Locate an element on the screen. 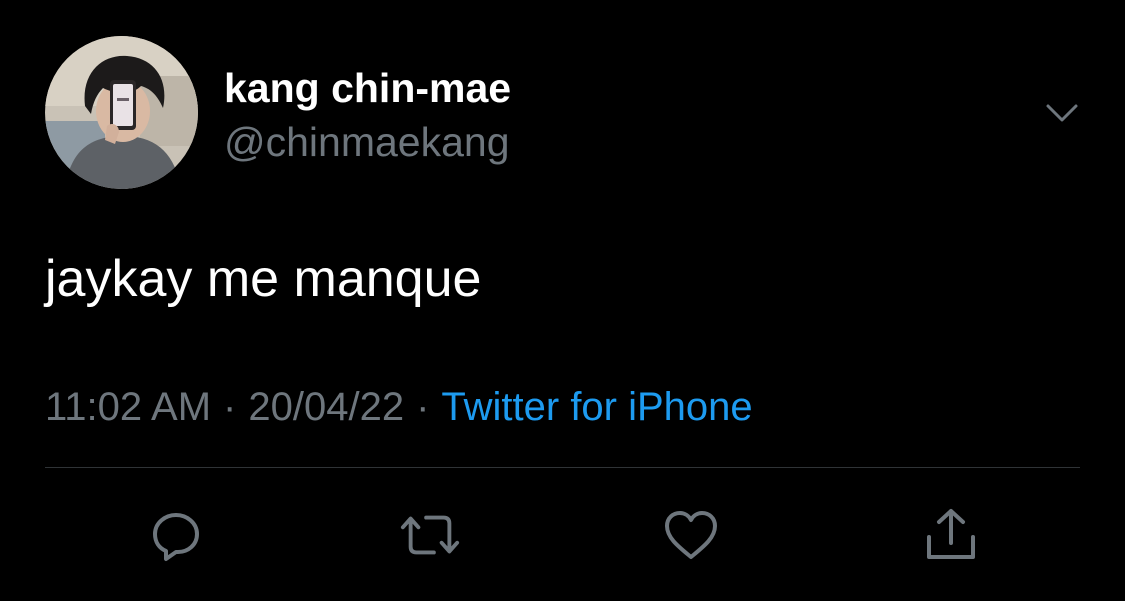 The width and height of the screenshot is (1125, 601). retweet-button is located at coordinates (430, 535).